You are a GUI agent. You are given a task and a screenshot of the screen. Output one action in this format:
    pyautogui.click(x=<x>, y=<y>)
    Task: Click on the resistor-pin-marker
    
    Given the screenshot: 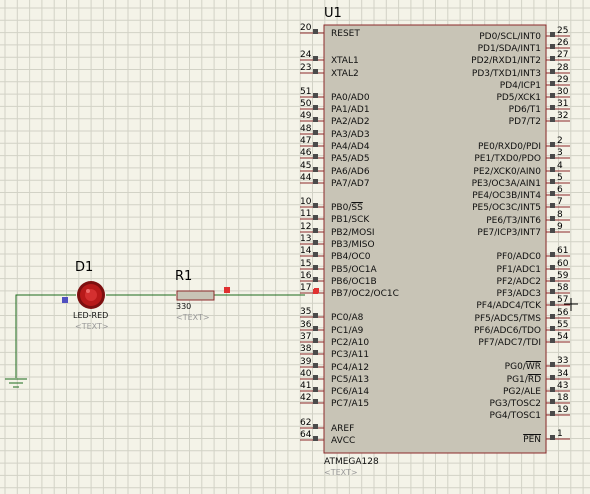 What is the action you would take?
    pyautogui.click(x=227, y=290)
    